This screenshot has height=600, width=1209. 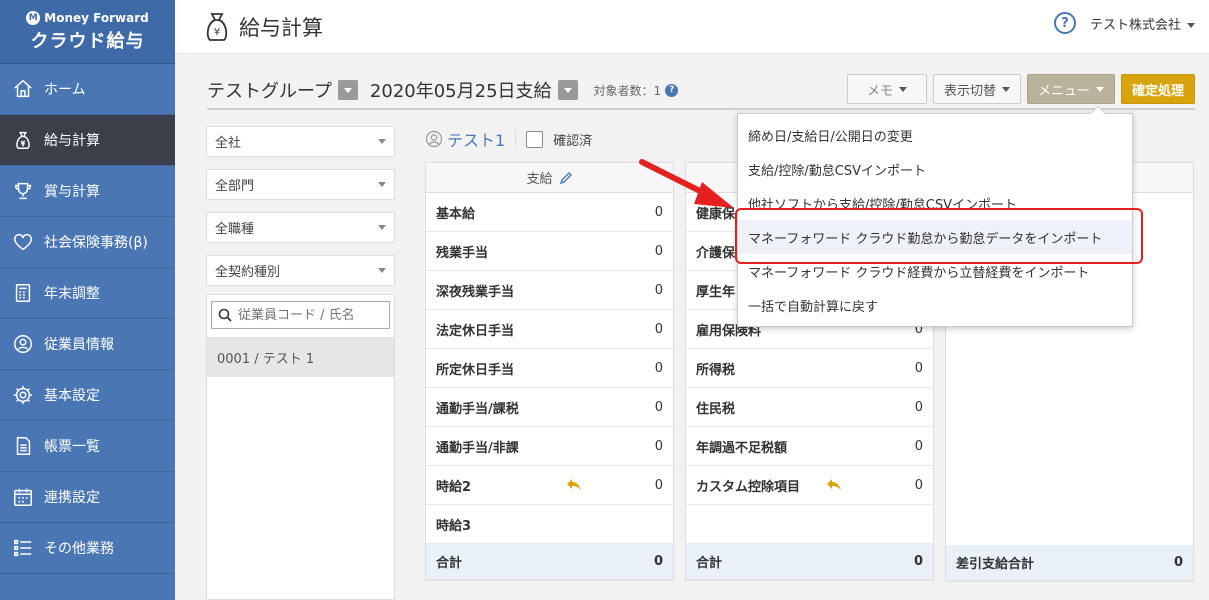 I want to click on sidebar-item-label: 連携設定, so click(x=72, y=498).